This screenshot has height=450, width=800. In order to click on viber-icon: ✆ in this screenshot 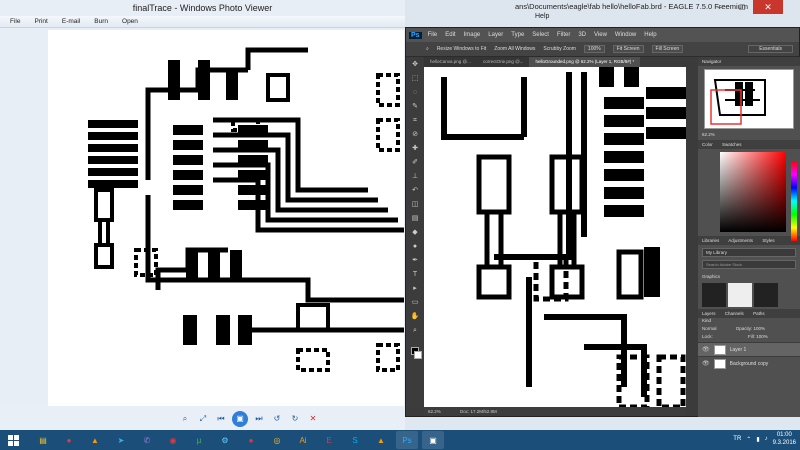, I will do `click(147, 440)`.